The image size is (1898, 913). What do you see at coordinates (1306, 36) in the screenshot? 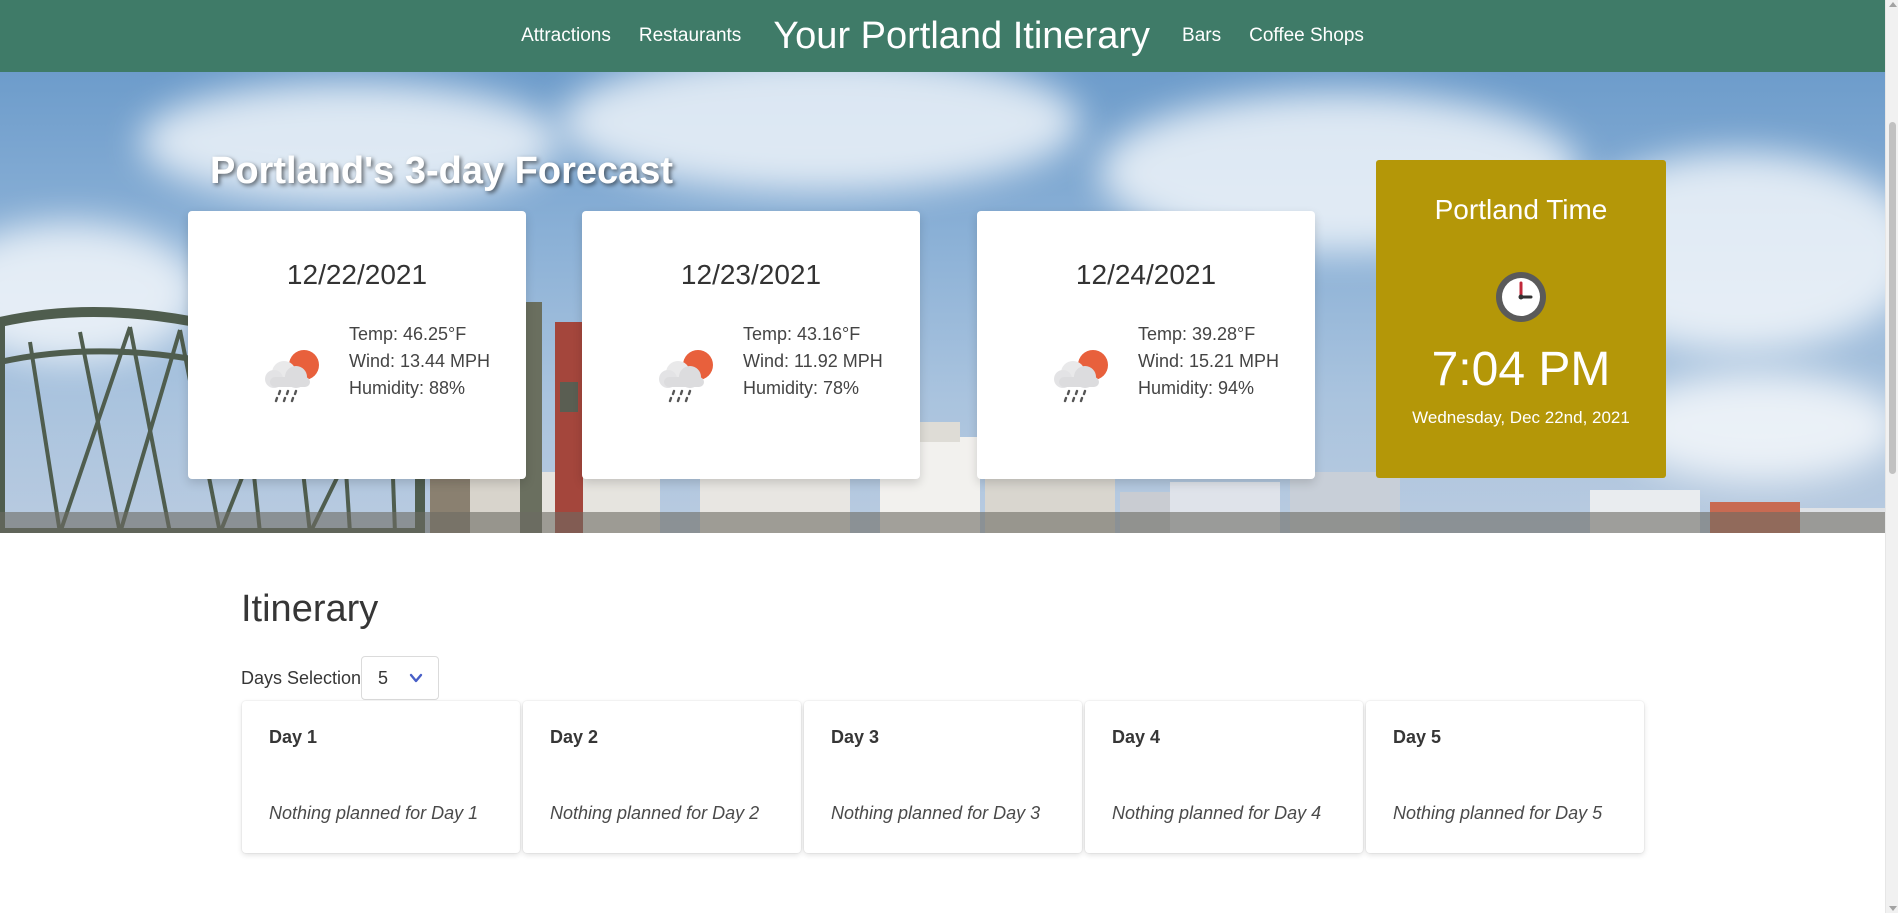
I see `nav-link-coffee-shops: Coffee Shops` at bounding box center [1306, 36].